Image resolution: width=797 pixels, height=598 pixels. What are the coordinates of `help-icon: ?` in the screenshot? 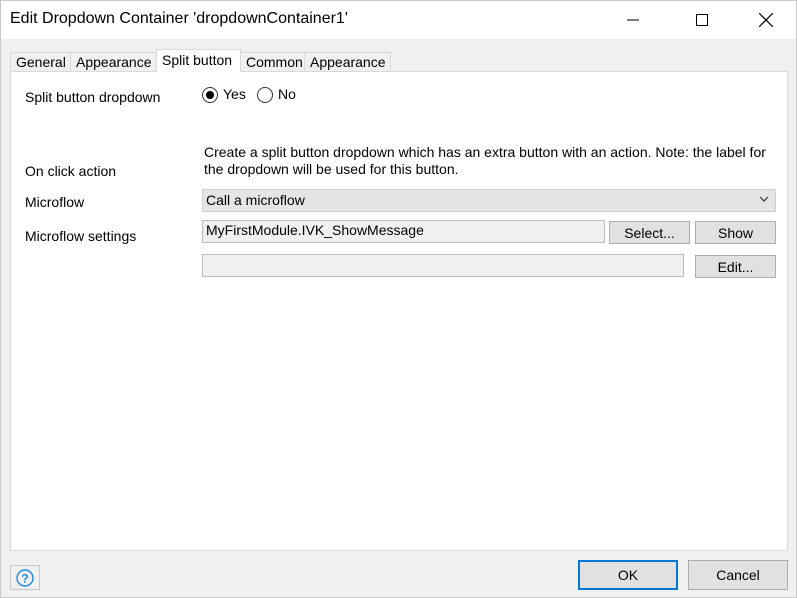 It's located at (25, 577).